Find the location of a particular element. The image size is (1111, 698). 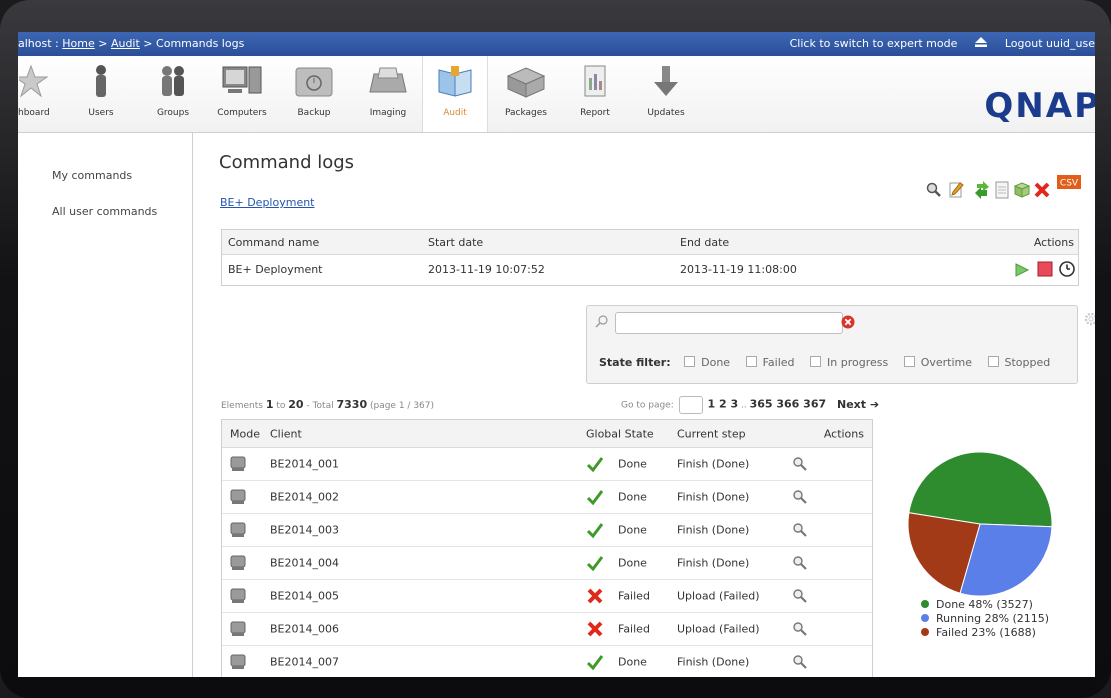

toolbar-label: Users is located at coordinates (101, 113).